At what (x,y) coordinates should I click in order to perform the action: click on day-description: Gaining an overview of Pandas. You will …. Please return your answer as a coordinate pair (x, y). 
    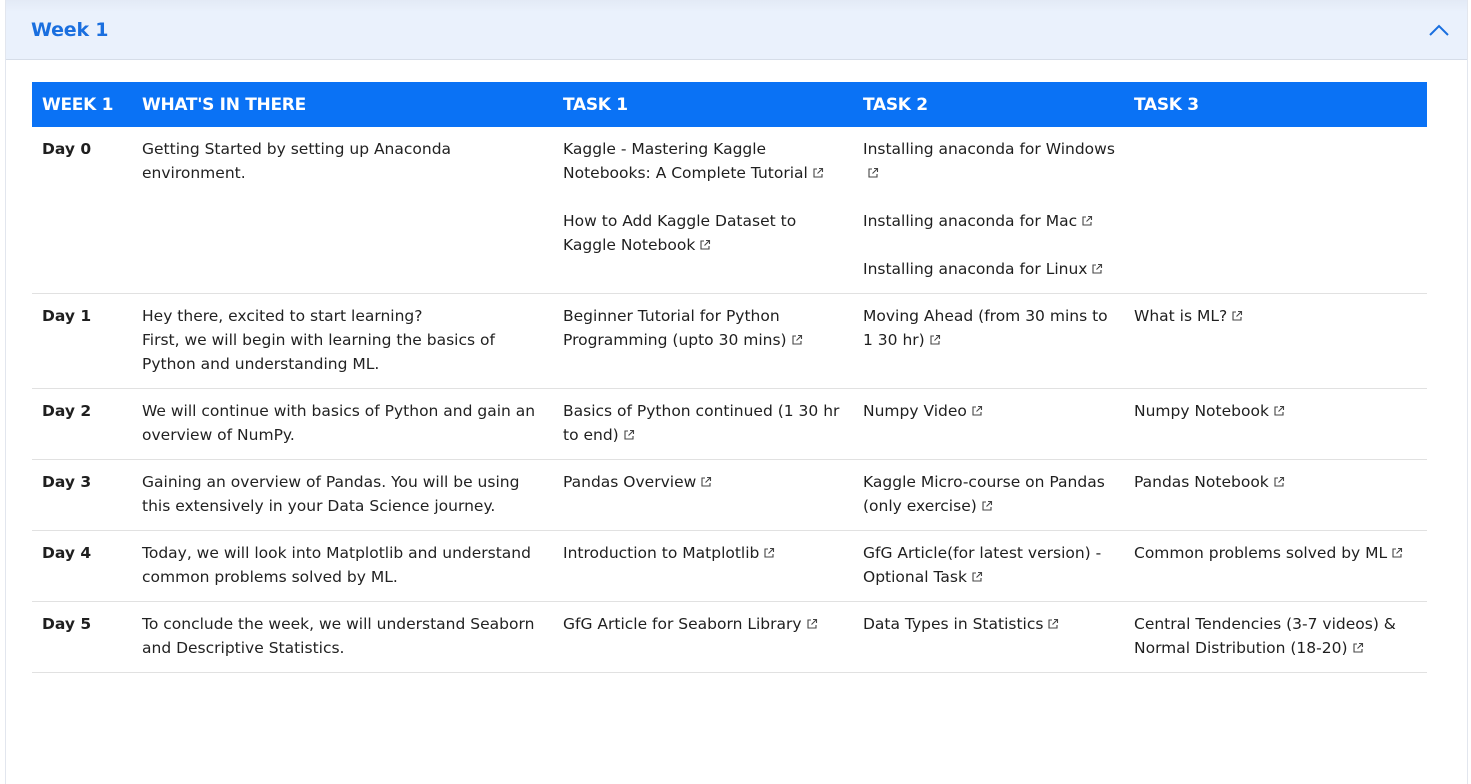
    Looking at the image, I should click on (342, 495).